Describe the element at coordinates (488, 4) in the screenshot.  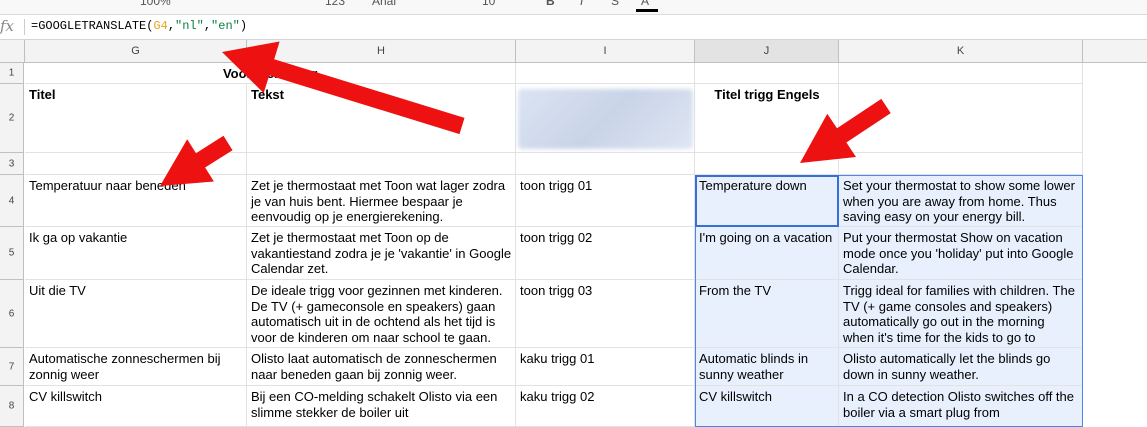
I see `font-size-select: 10` at that location.